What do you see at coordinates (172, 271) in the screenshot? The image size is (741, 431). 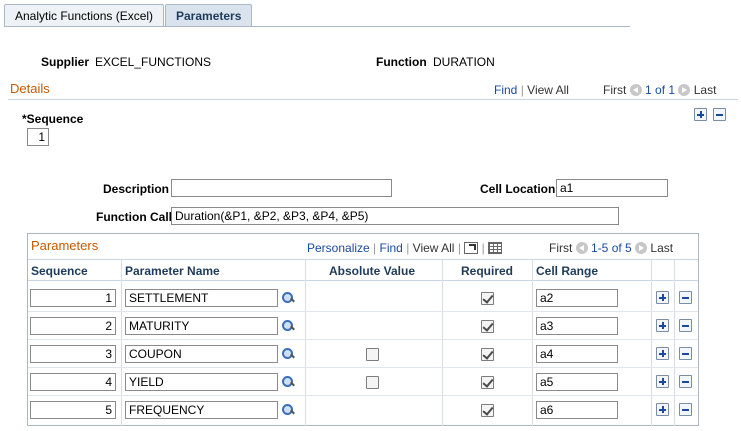 I see `col-parameter-name: Parameter Name` at bounding box center [172, 271].